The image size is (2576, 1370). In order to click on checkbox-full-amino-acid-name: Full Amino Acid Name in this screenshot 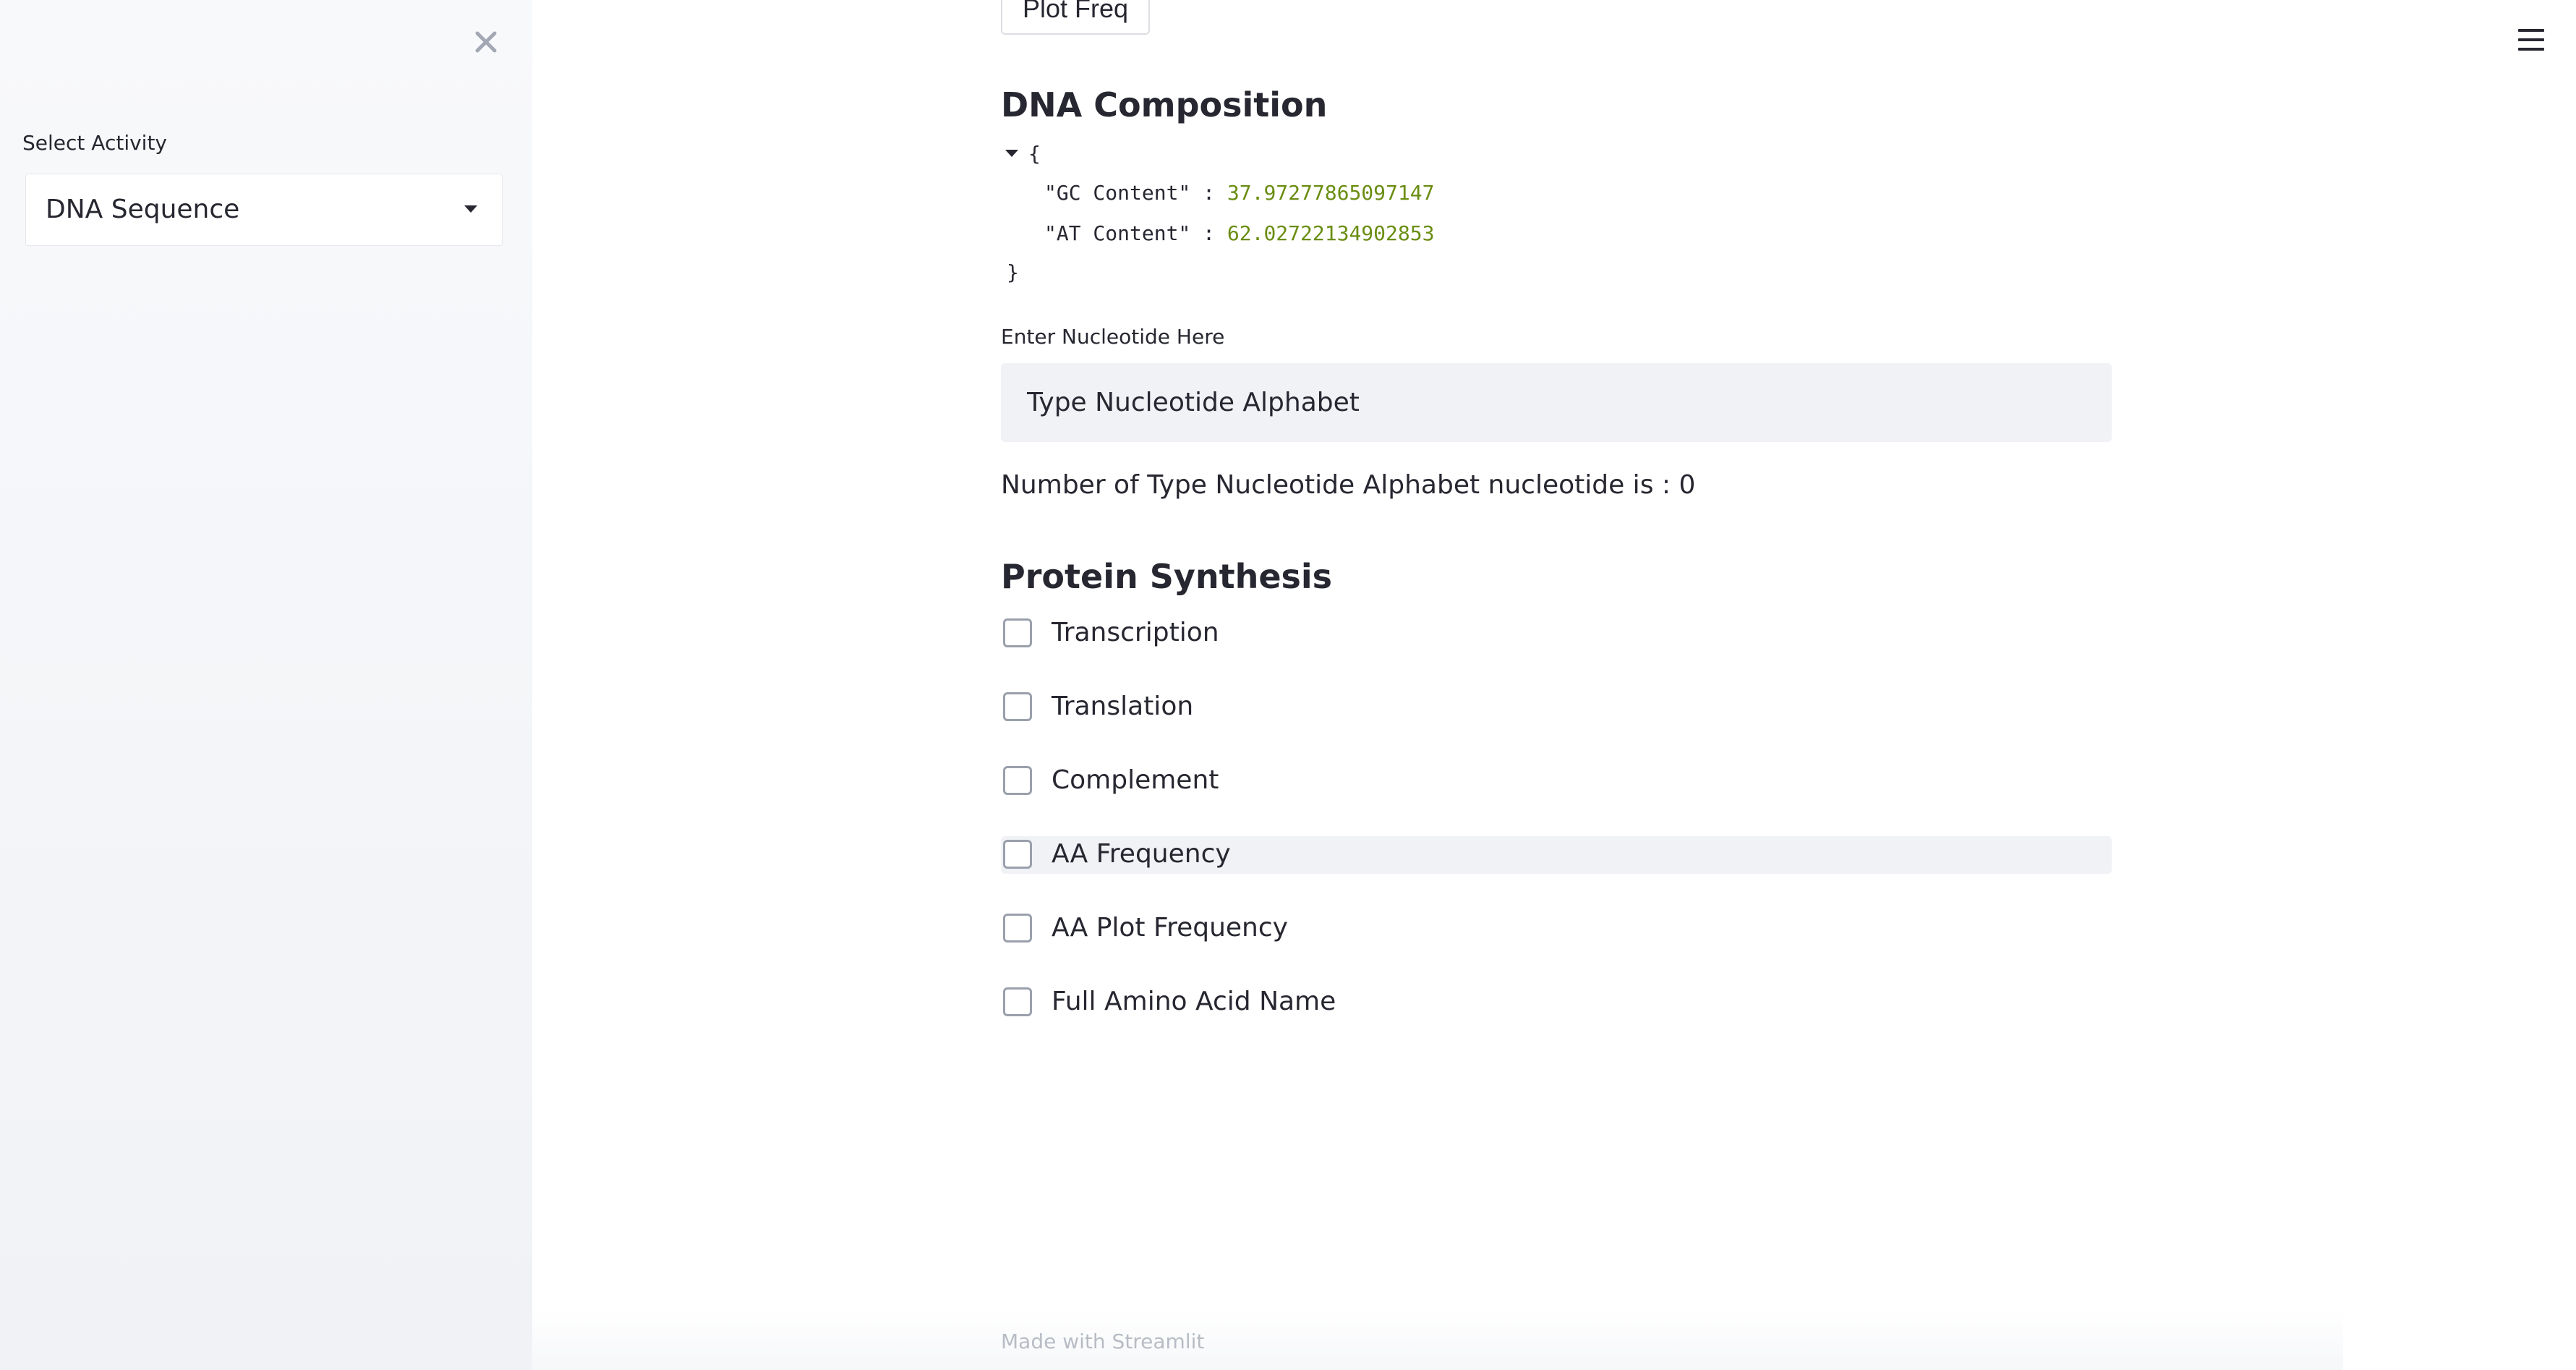, I will do `click(1556, 1002)`.